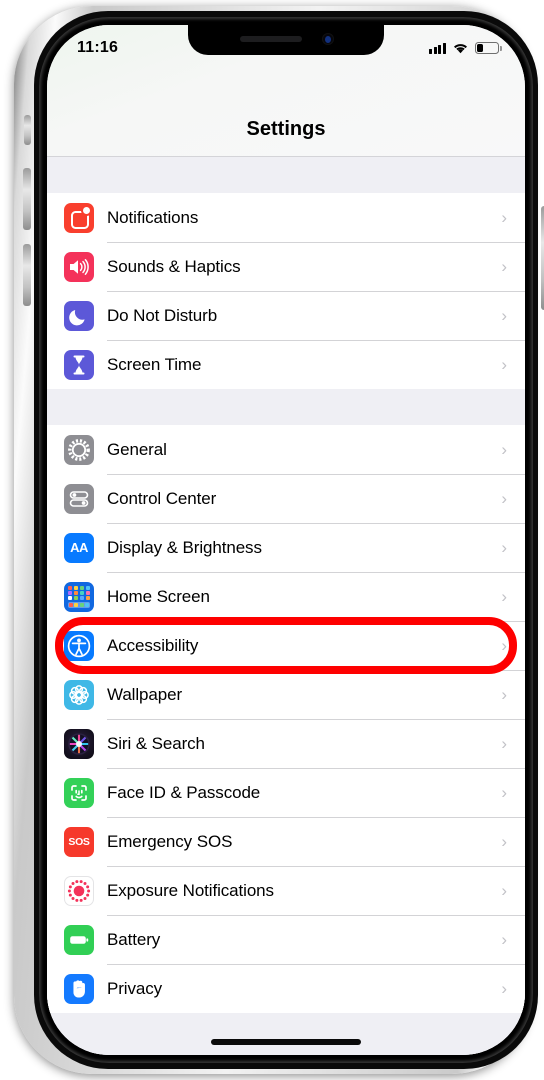 This screenshot has width=544, height=1080. What do you see at coordinates (286, 156) in the screenshot?
I see `nav-divider` at bounding box center [286, 156].